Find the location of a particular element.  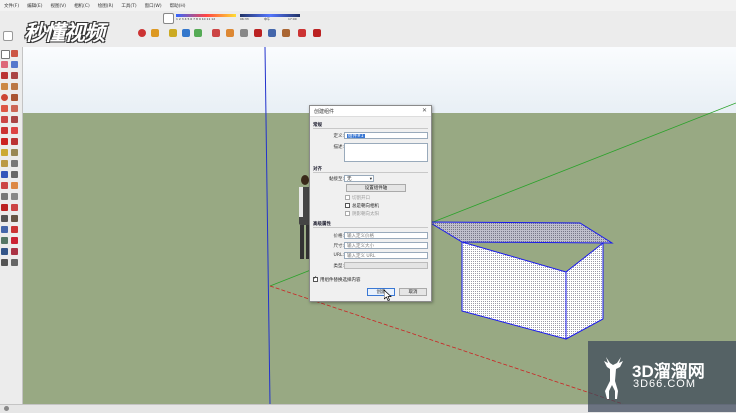

protractor-icon is located at coordinates (4, 163).